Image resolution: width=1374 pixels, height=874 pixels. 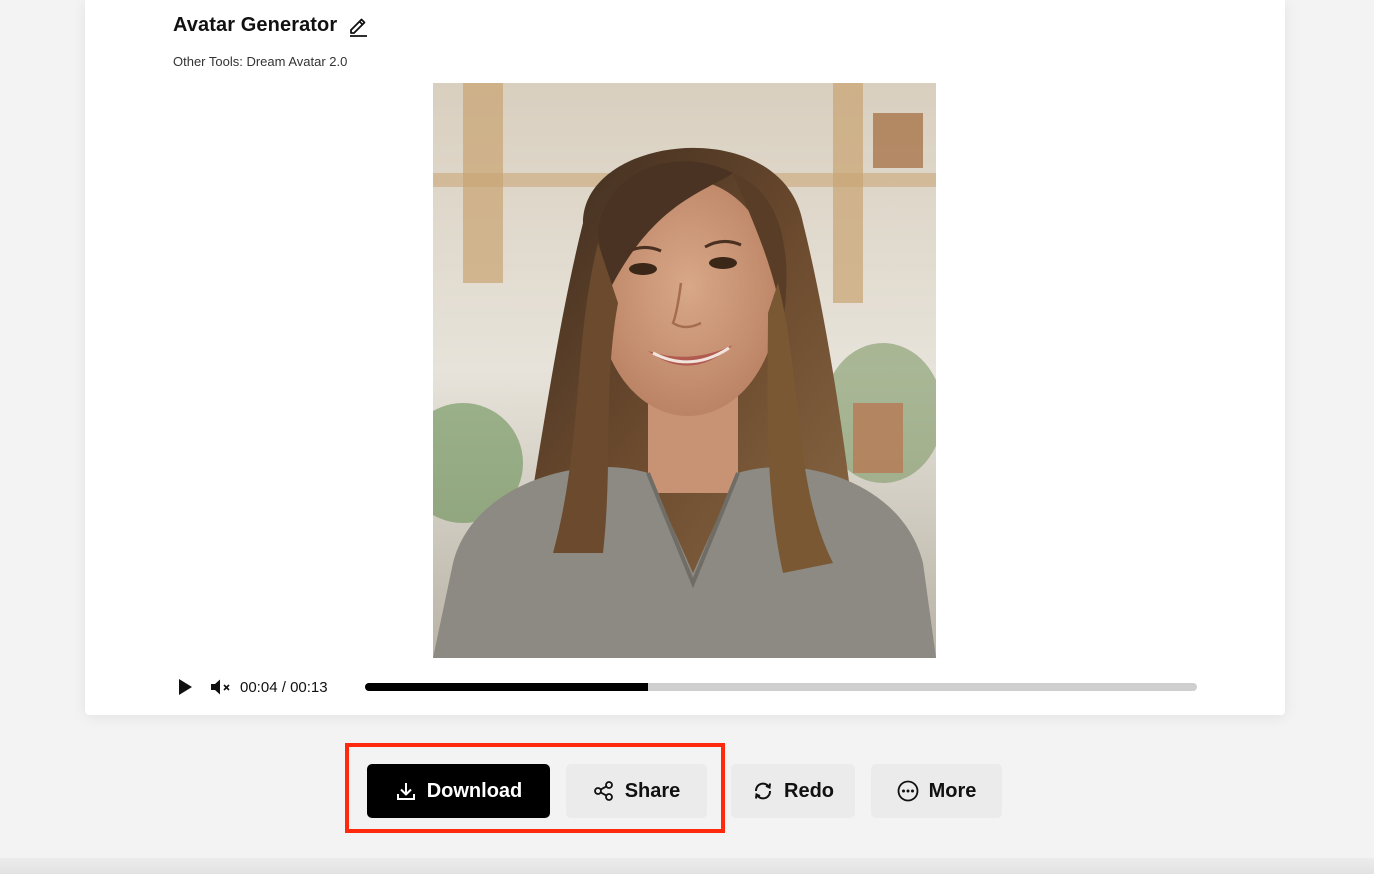 I want to click on video-controls: 00:04 / 00:13, so click(x=687, y=687).